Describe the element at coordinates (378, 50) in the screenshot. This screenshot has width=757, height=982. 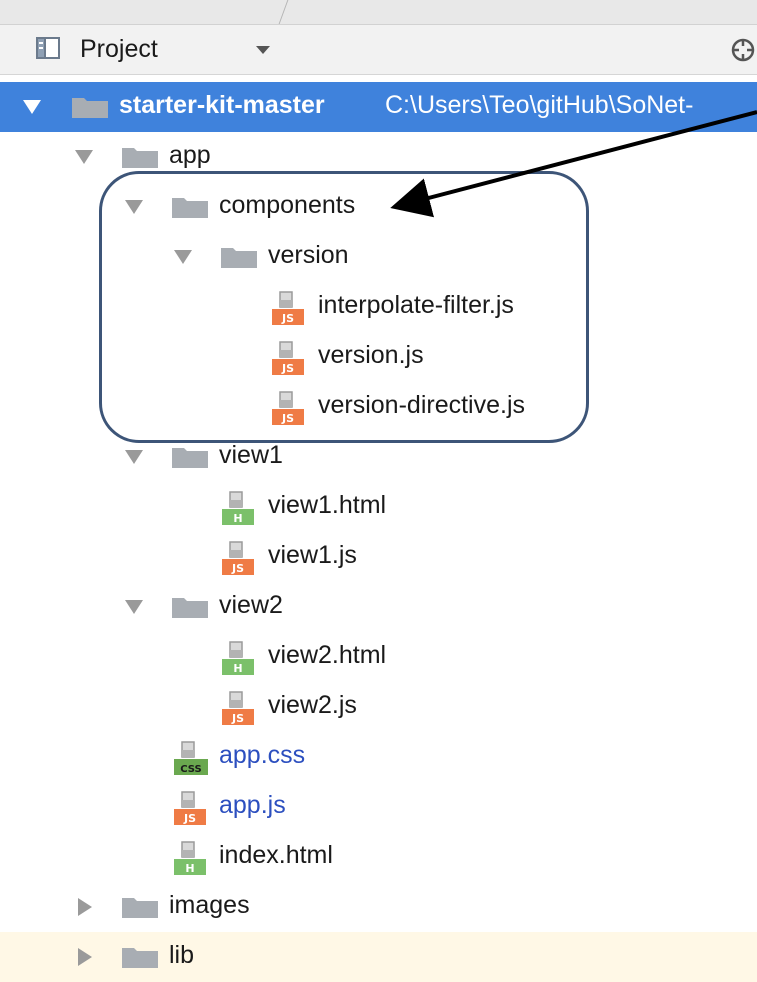
I see `project-panel-header: Project` at that location.